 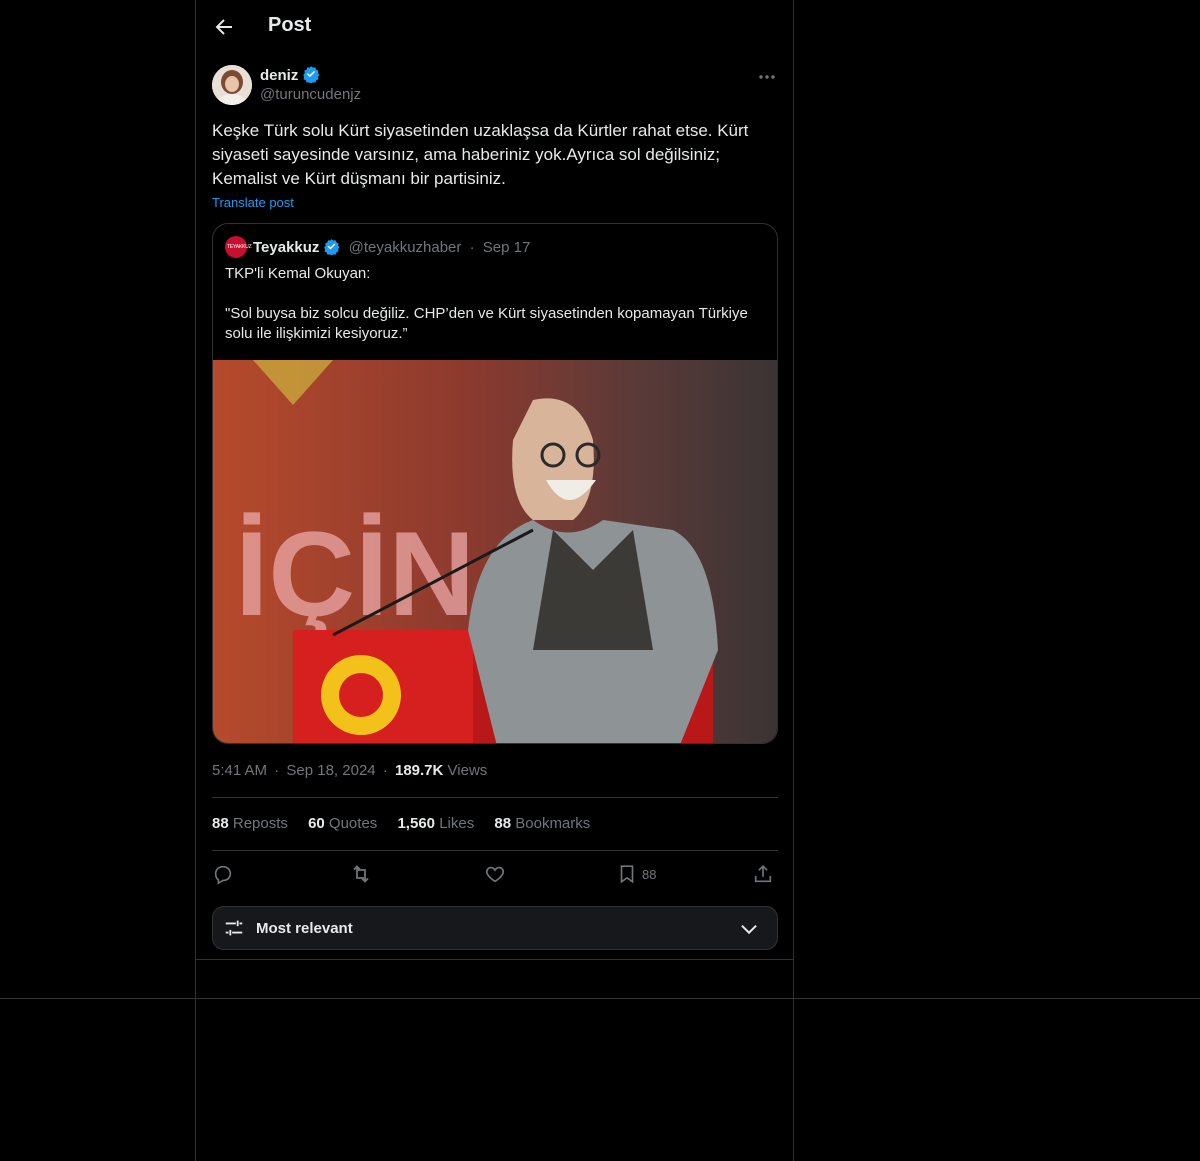 I want to click on repost-button, so click(x=361, y=874).